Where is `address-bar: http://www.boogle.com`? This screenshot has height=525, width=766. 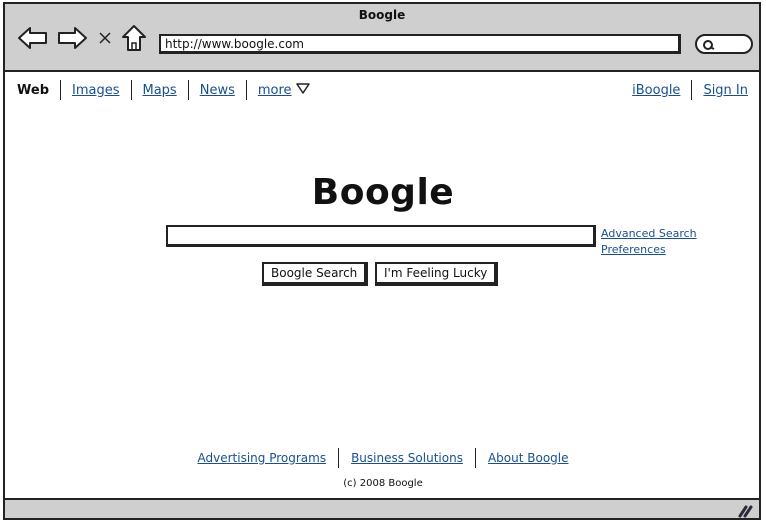
address-bar: http://www.boogle.com is located at coordinates (420, 44).